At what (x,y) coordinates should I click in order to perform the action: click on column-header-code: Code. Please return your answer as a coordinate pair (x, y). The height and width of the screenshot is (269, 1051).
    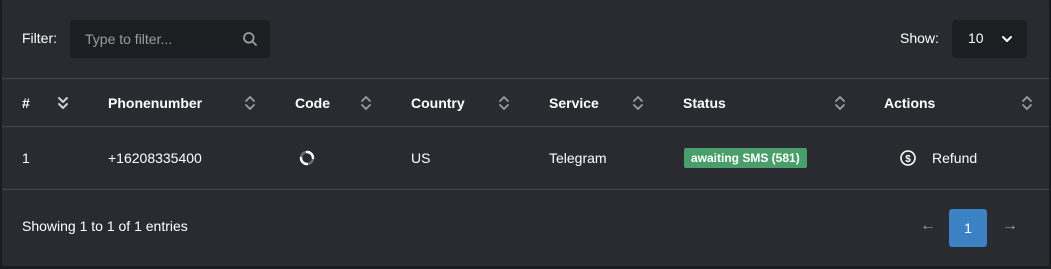
    Looking at the image, I should click on (312, 102).